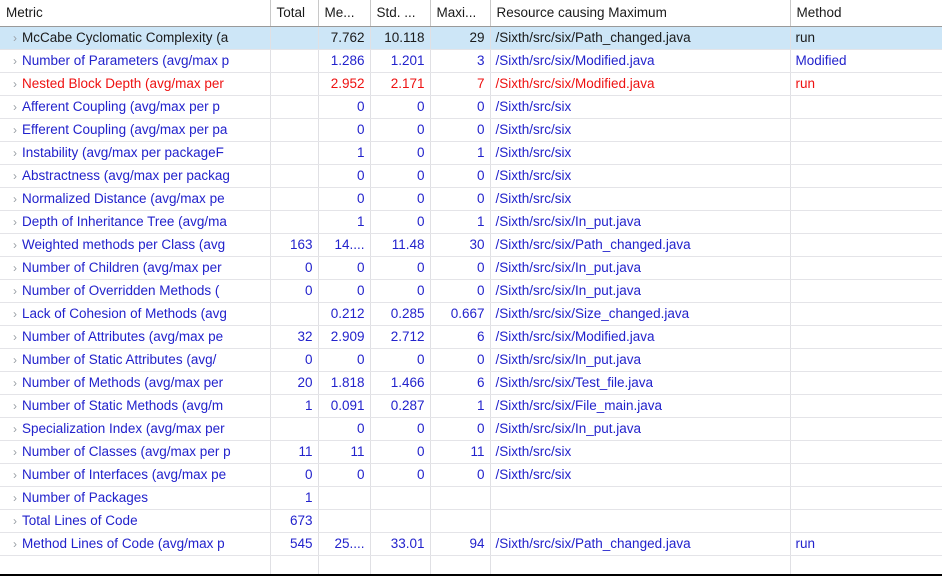 The width and height of the screenshot is (942, 576). What do you see at coordinates (135, 222) in the screenshot?
I see `metric-name-cell: › Depth of Inheritance Tree (avg/ma` at bounding box center [135, 222].